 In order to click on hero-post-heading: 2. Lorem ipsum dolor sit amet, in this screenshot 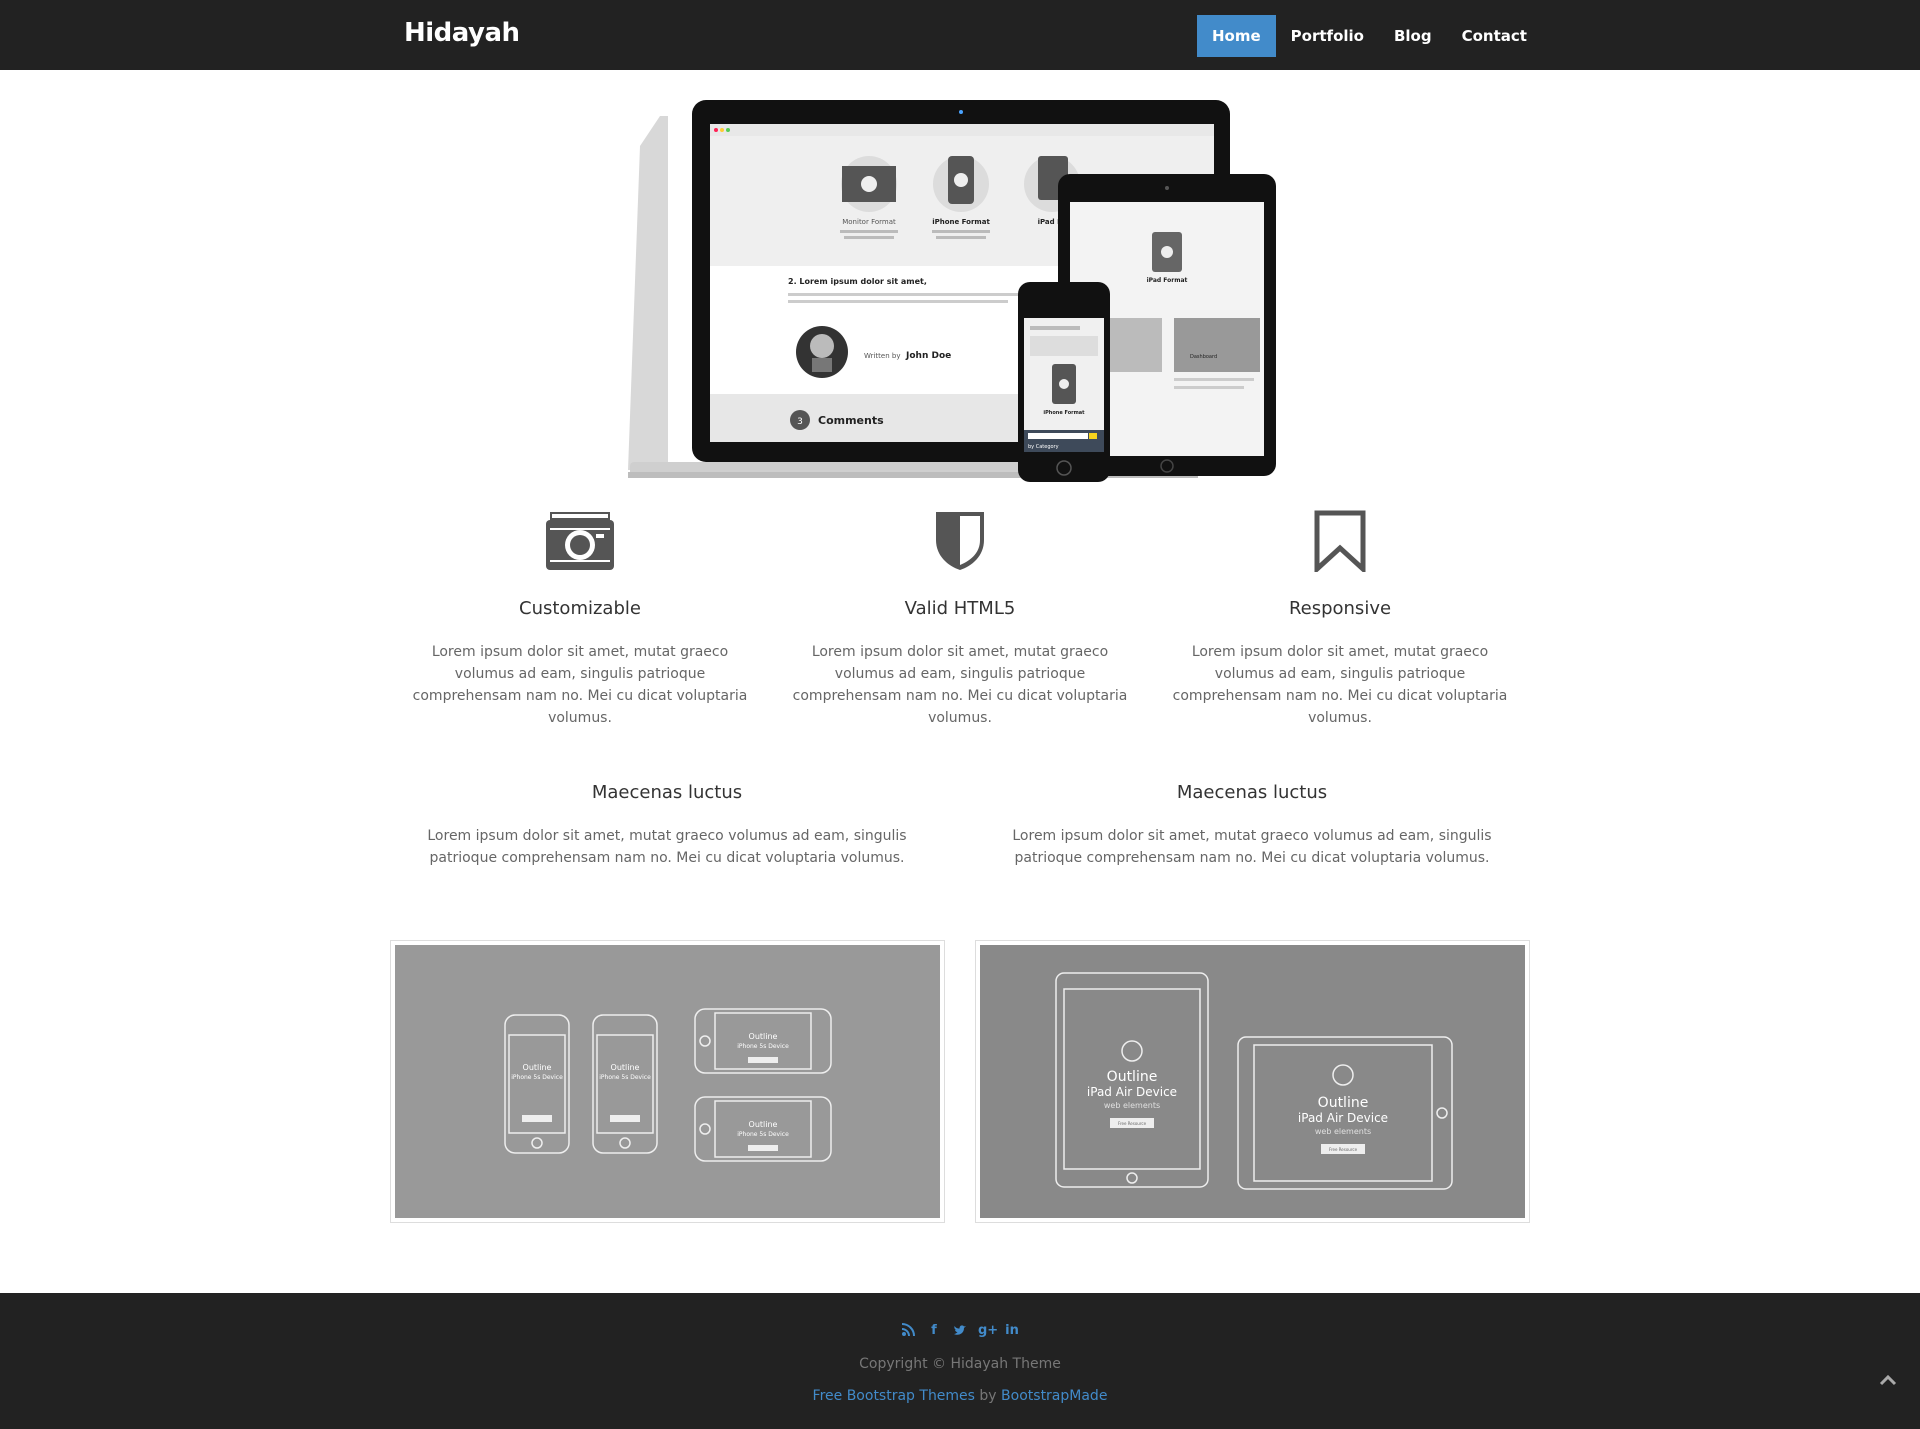, I will do `click(857, 281)`.